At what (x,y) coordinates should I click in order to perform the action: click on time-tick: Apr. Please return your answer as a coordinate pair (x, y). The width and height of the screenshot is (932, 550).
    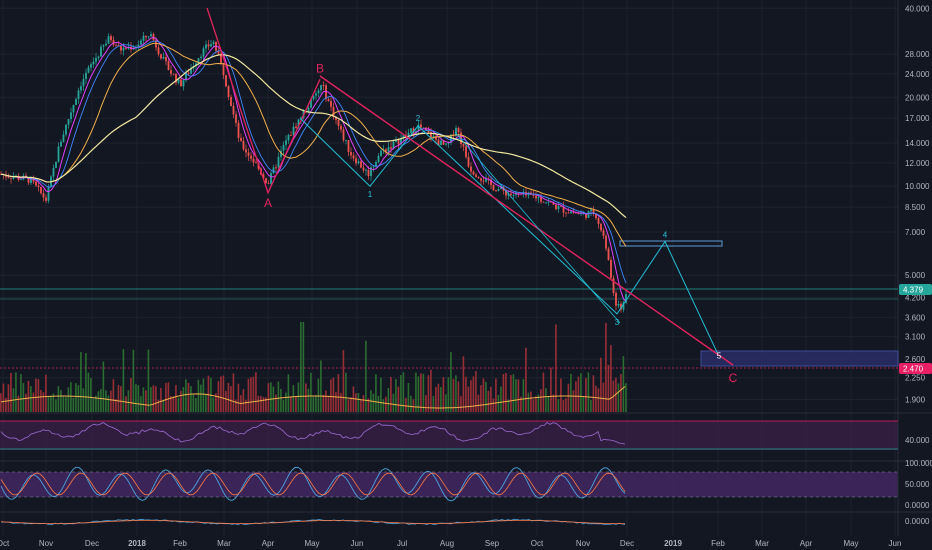
    Looking at the image, I should click on (806, 543).